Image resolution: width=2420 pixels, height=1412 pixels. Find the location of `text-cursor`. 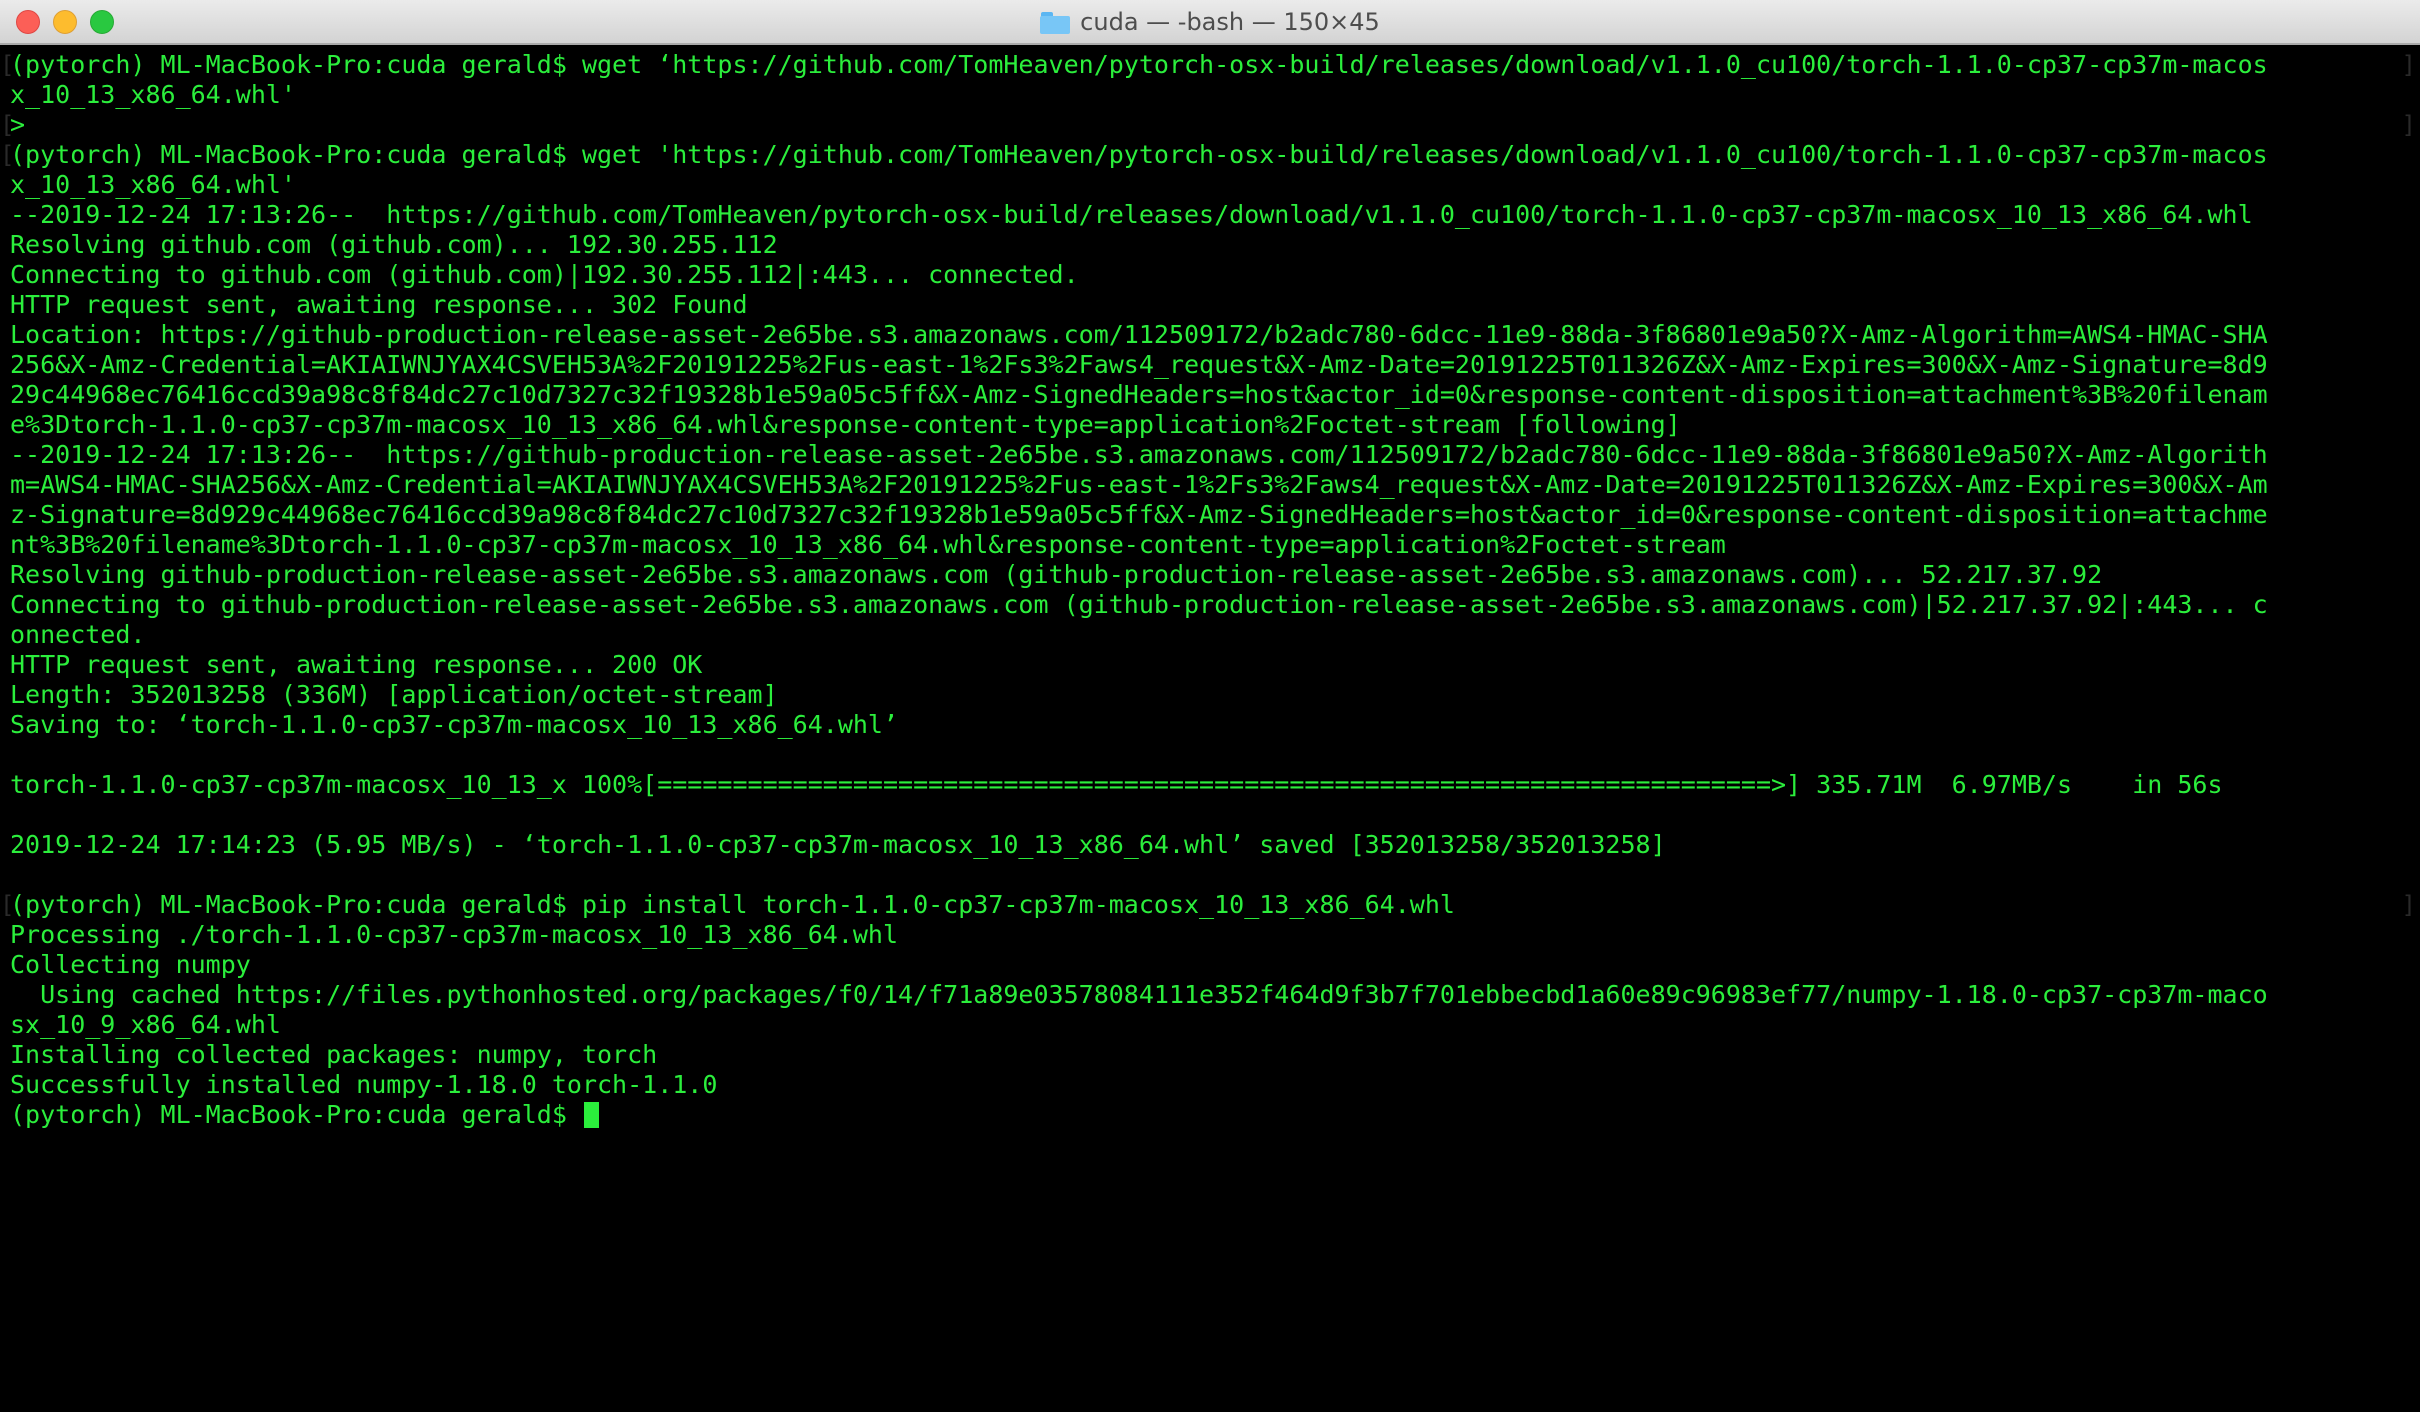

text-cursor is located at coordinates (591, 1115).